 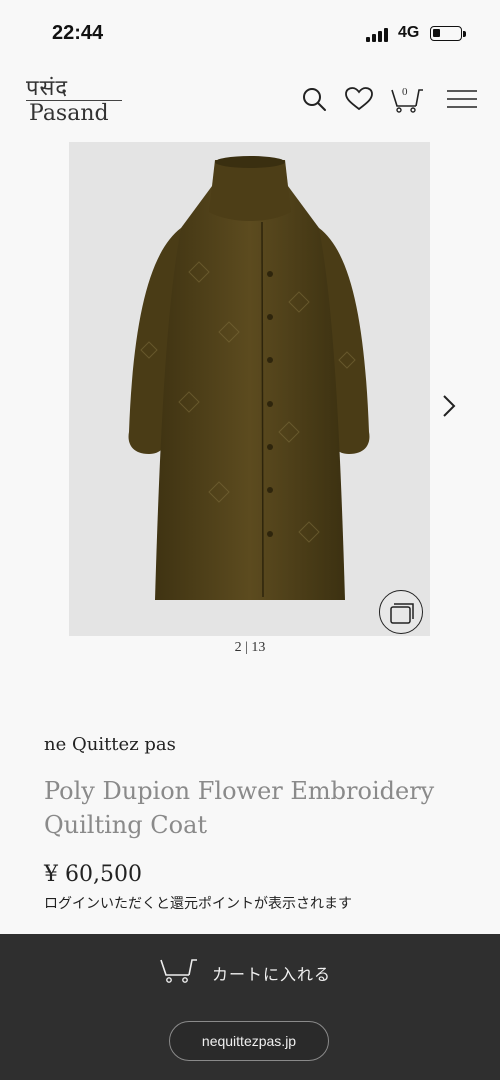 What do you see at coordinates (462, 99) in the screenshot?
I see `menu-icon` at bounding box center [462, 99].